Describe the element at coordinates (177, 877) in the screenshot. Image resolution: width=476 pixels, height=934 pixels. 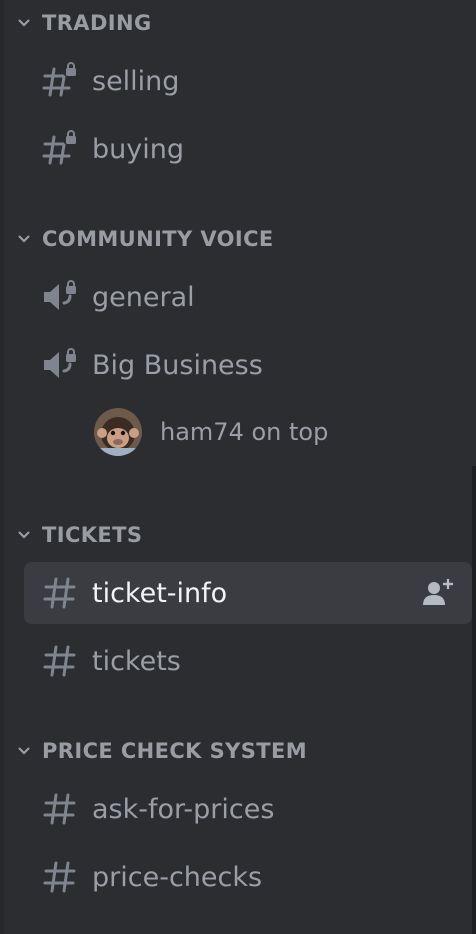
I see `channel-label: price-checks` at that location.